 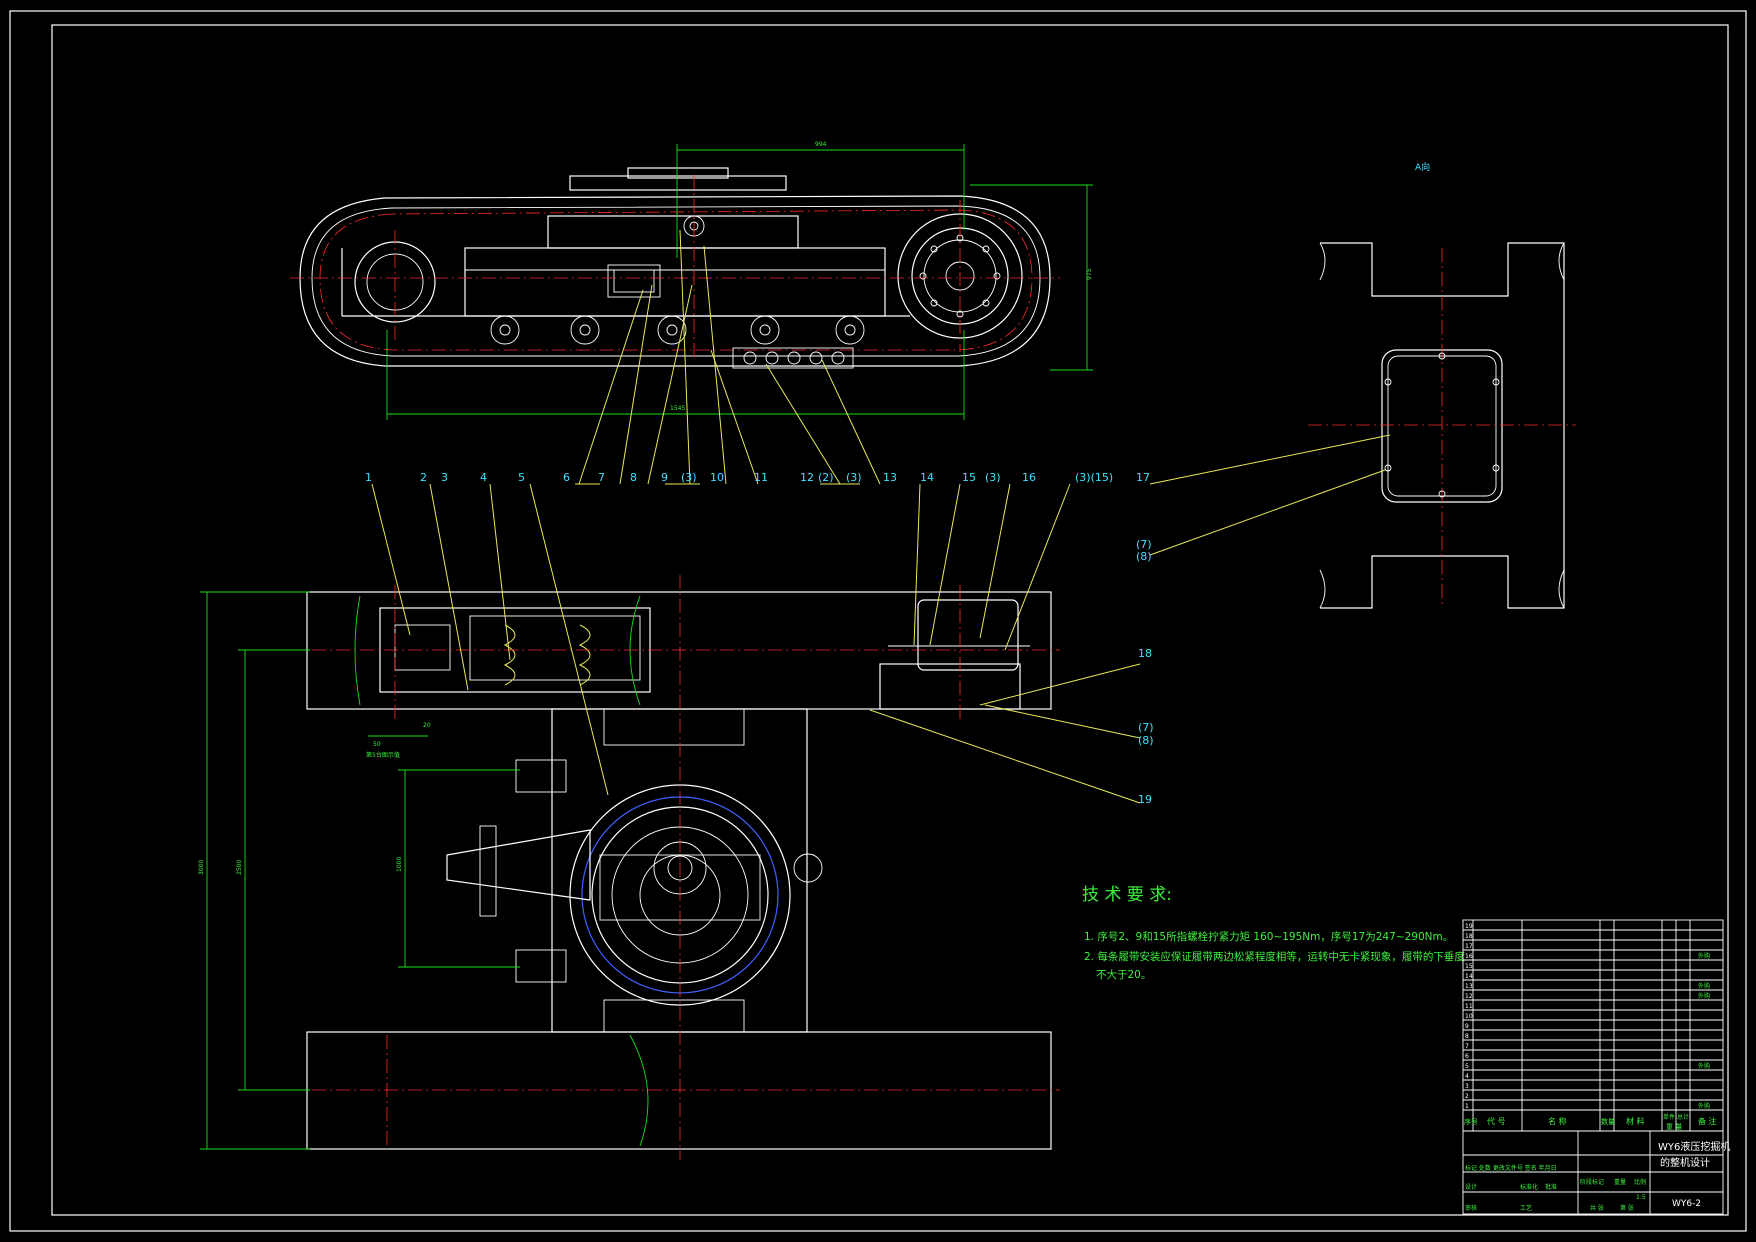 I want to click on bom-row-no: 11, so click(x=1469, y=1006).